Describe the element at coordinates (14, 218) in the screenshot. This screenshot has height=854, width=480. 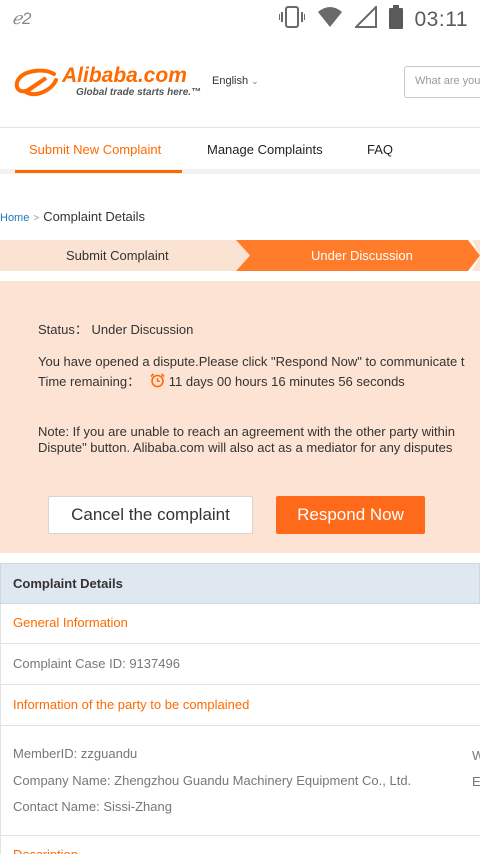
I see `breadcrumb-home-link: Home` at that location.